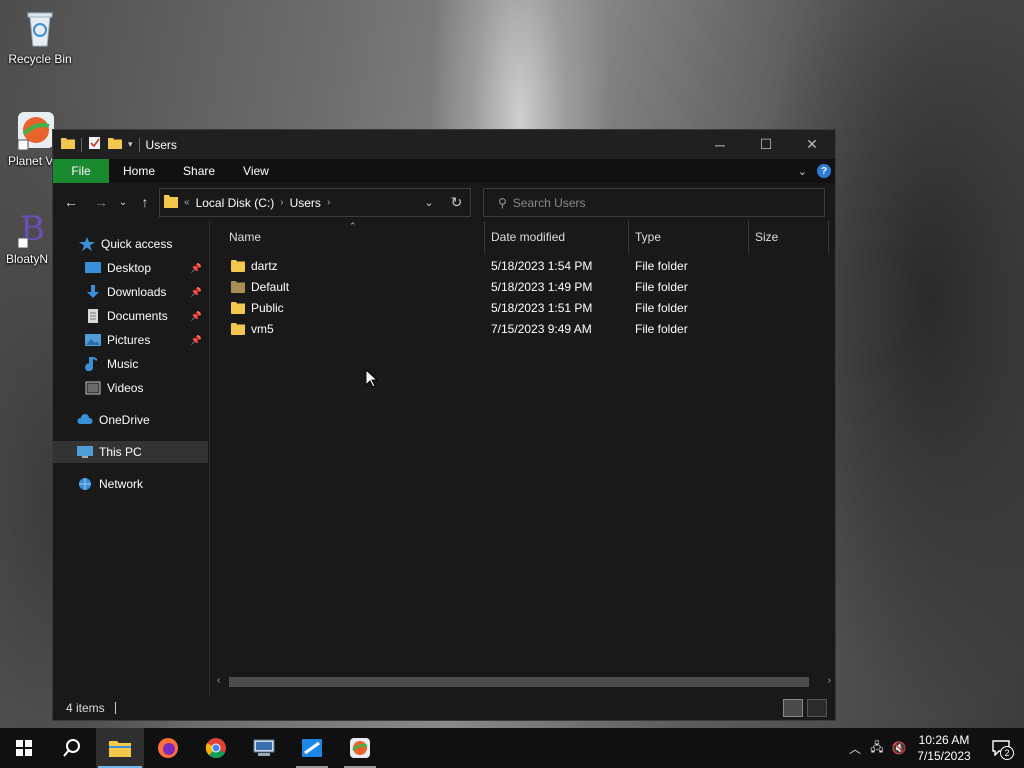 This screenshot has height=768, width=1024. I want to click on large-icons-view-button, so click(817, 708).